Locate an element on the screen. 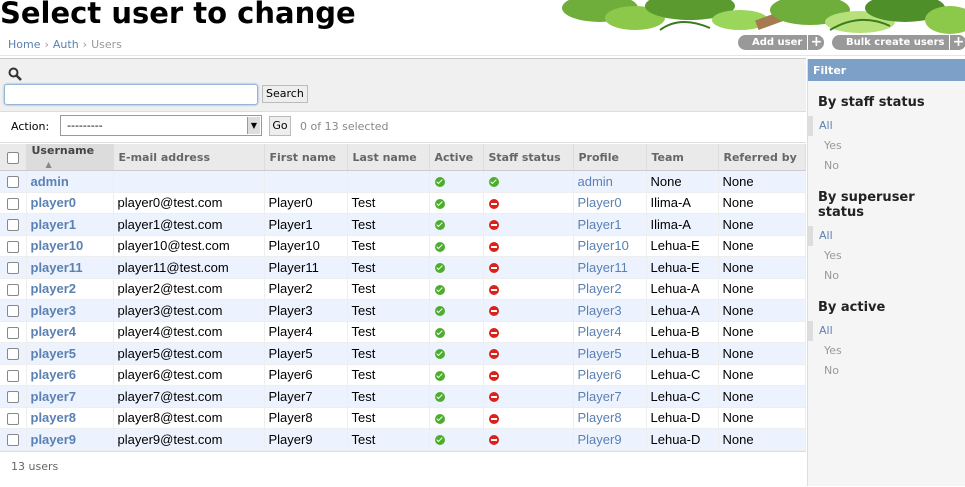  column-header-profile: Profile is located at coordinates (610, 157).